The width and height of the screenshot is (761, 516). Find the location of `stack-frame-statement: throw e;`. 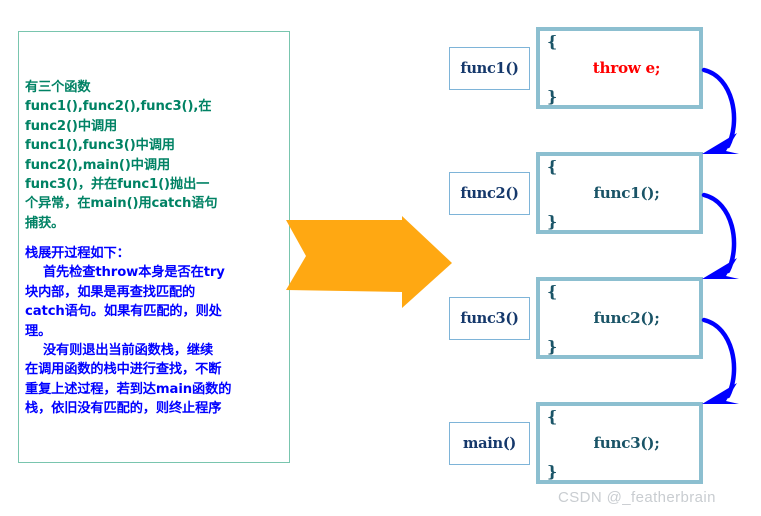

stack-frame-statement: throw e; is located at coordinates (626, 68).